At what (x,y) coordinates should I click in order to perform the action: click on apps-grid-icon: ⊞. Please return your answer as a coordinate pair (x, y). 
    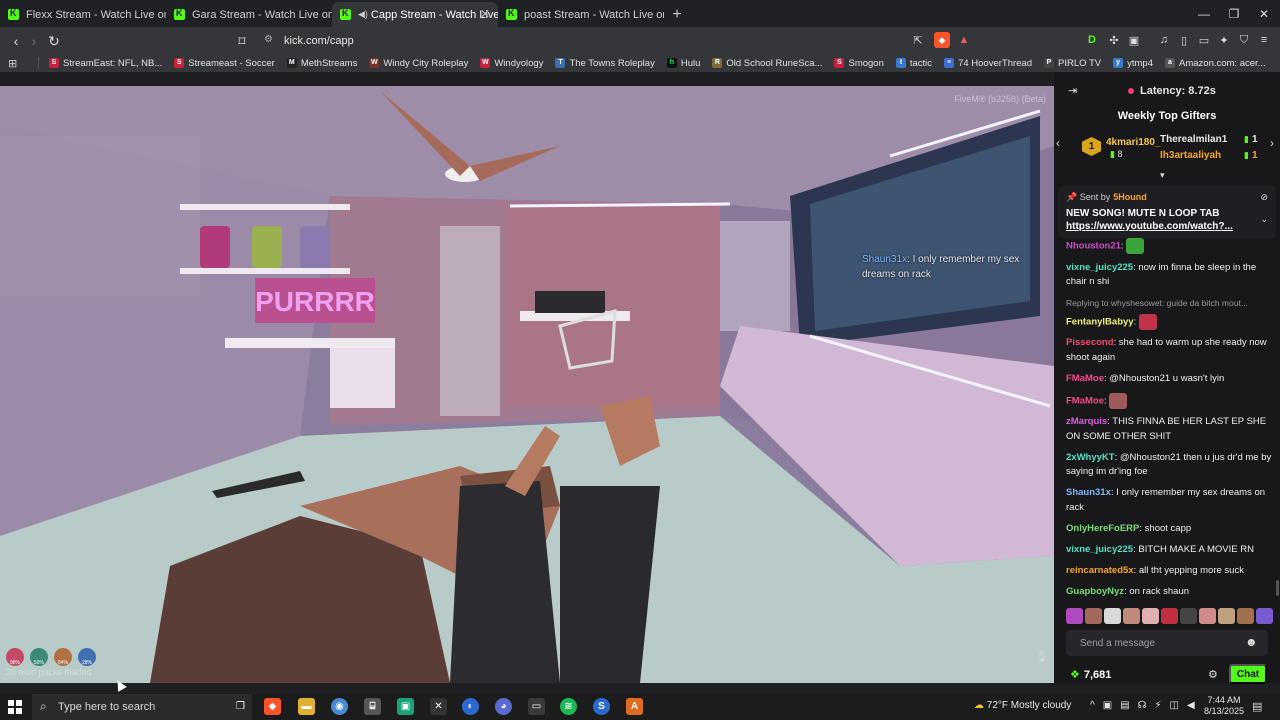
    Looking at the image, I should click on (16, 63).